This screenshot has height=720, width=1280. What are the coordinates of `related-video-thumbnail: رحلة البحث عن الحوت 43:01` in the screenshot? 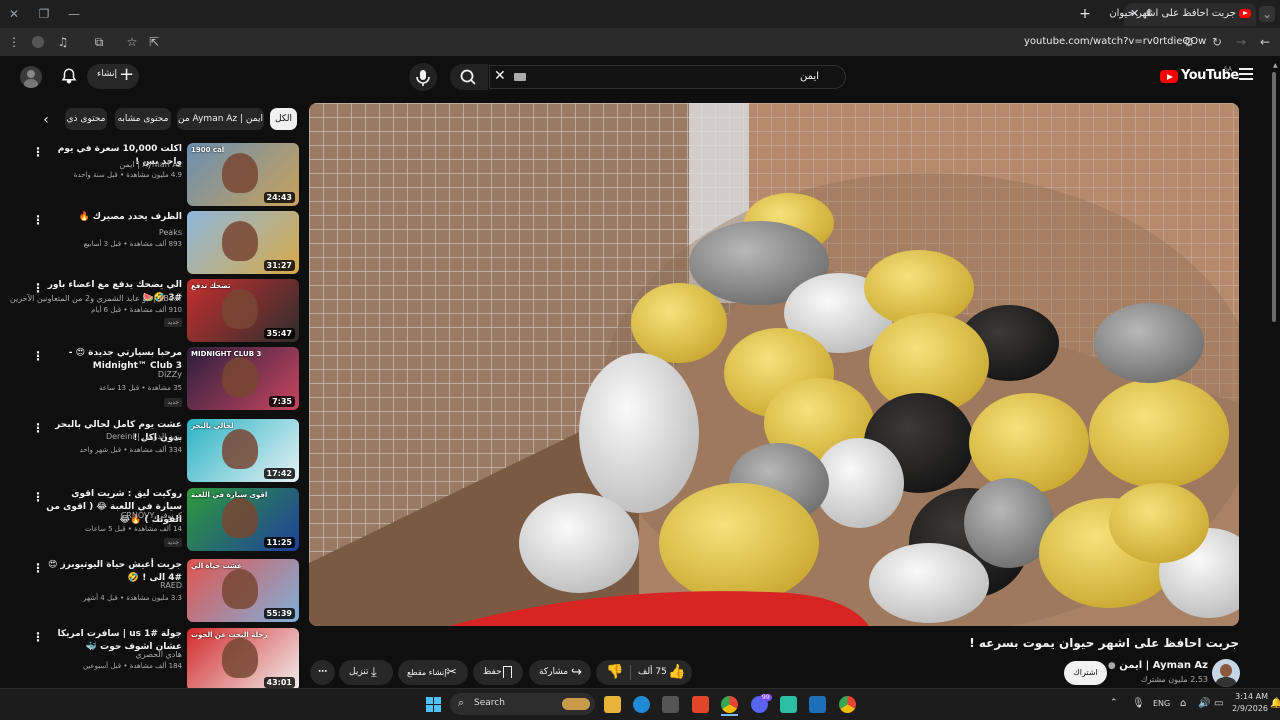 It's located at (243, 659).